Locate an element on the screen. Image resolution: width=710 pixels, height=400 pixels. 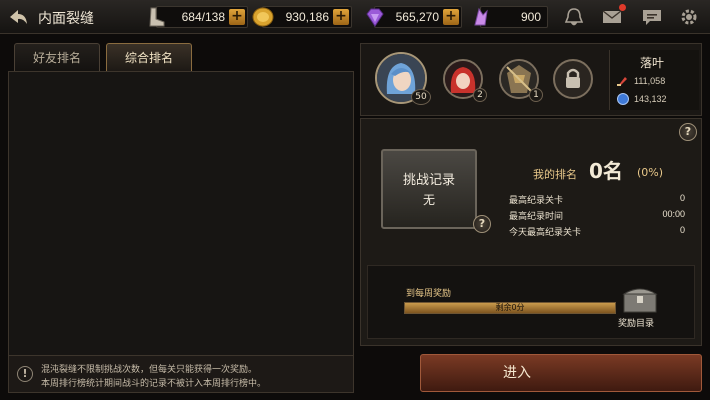
add-stamina-button: + is located at coordinates (237, 17).